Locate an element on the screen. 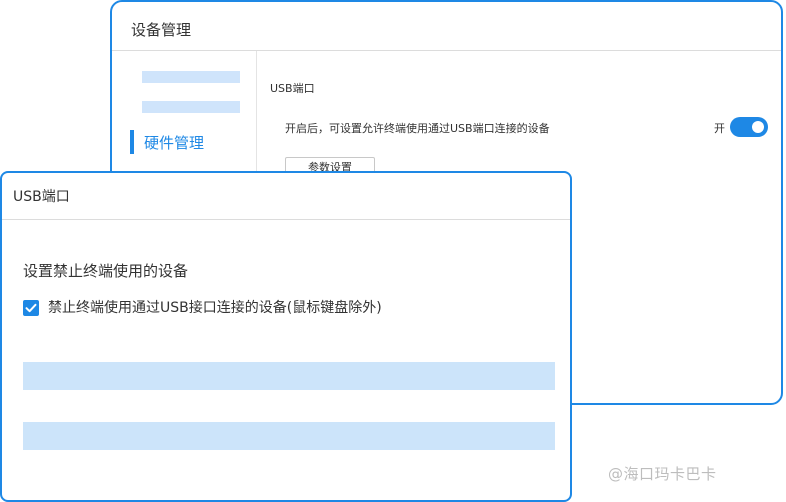  block-usb-devices-label: 禁止终端使用通过USB接口连接的设备(鼠标键盘除外) is located at coordinates (215, 308).